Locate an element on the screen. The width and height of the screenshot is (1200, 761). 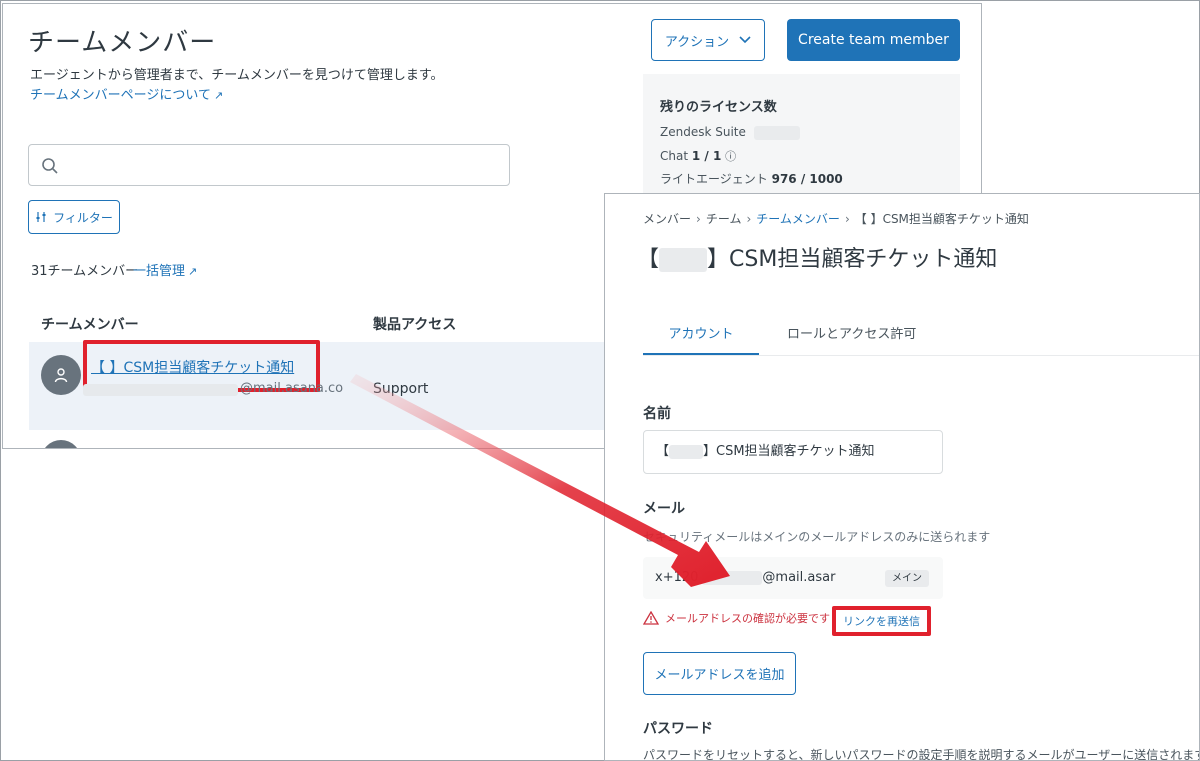
warning-text: メールアドレスの確認が必要です is located at coordinates (747, 618).